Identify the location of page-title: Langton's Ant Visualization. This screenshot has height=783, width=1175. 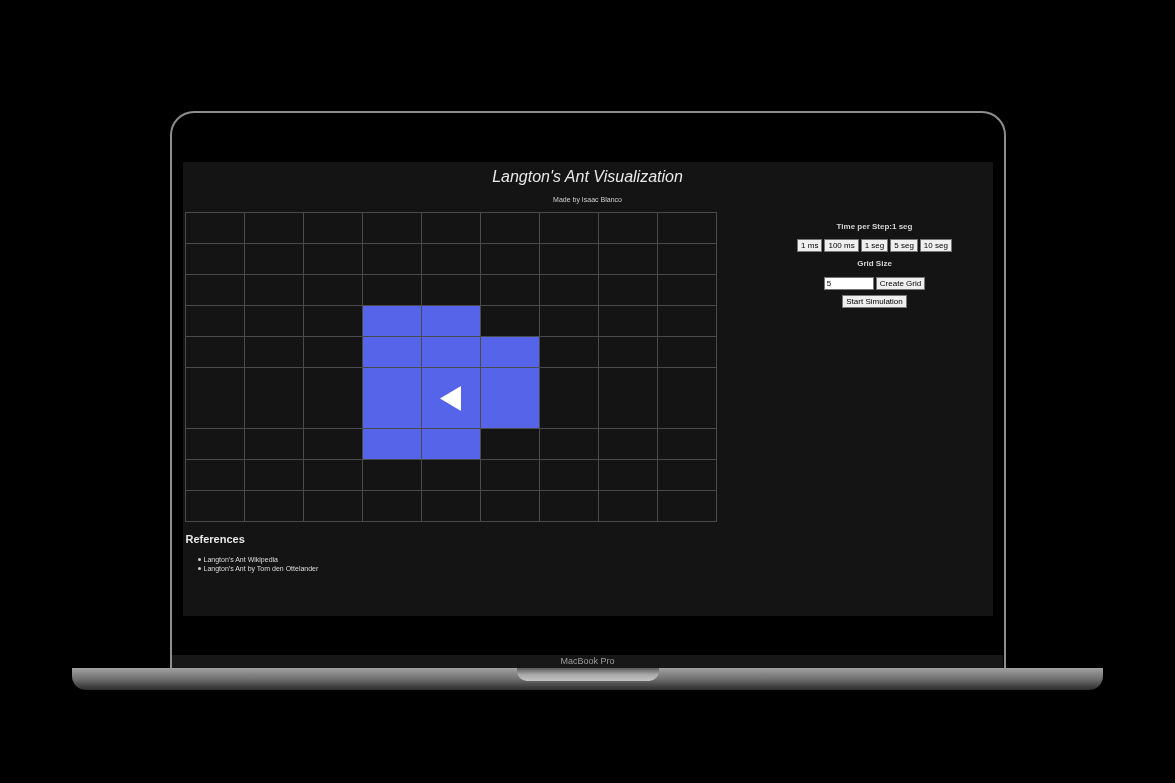
(587, 177).